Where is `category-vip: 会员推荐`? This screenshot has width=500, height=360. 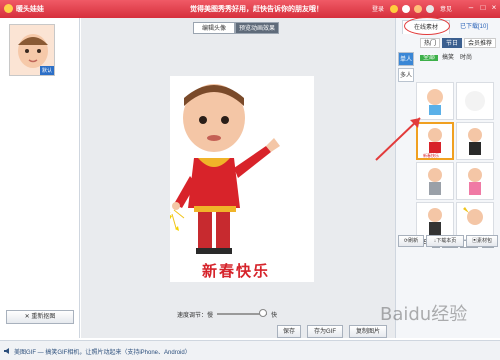
category-vip: 会员推荐 is located at coordinates (480, 43).